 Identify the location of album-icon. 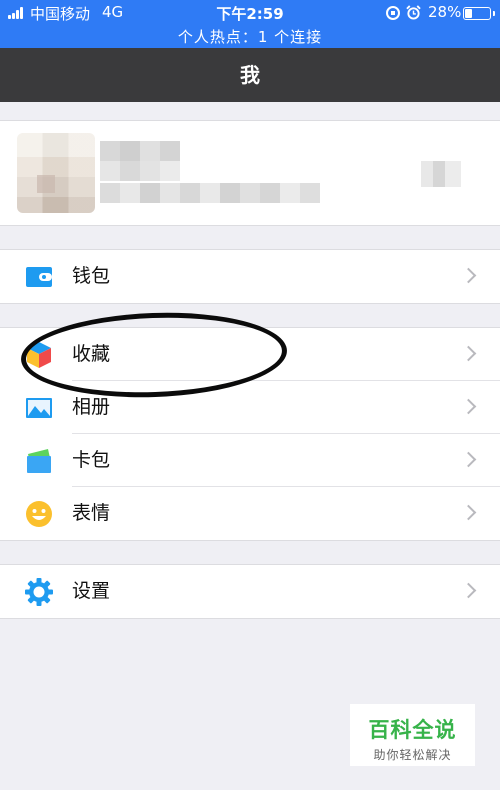
(39, 408).